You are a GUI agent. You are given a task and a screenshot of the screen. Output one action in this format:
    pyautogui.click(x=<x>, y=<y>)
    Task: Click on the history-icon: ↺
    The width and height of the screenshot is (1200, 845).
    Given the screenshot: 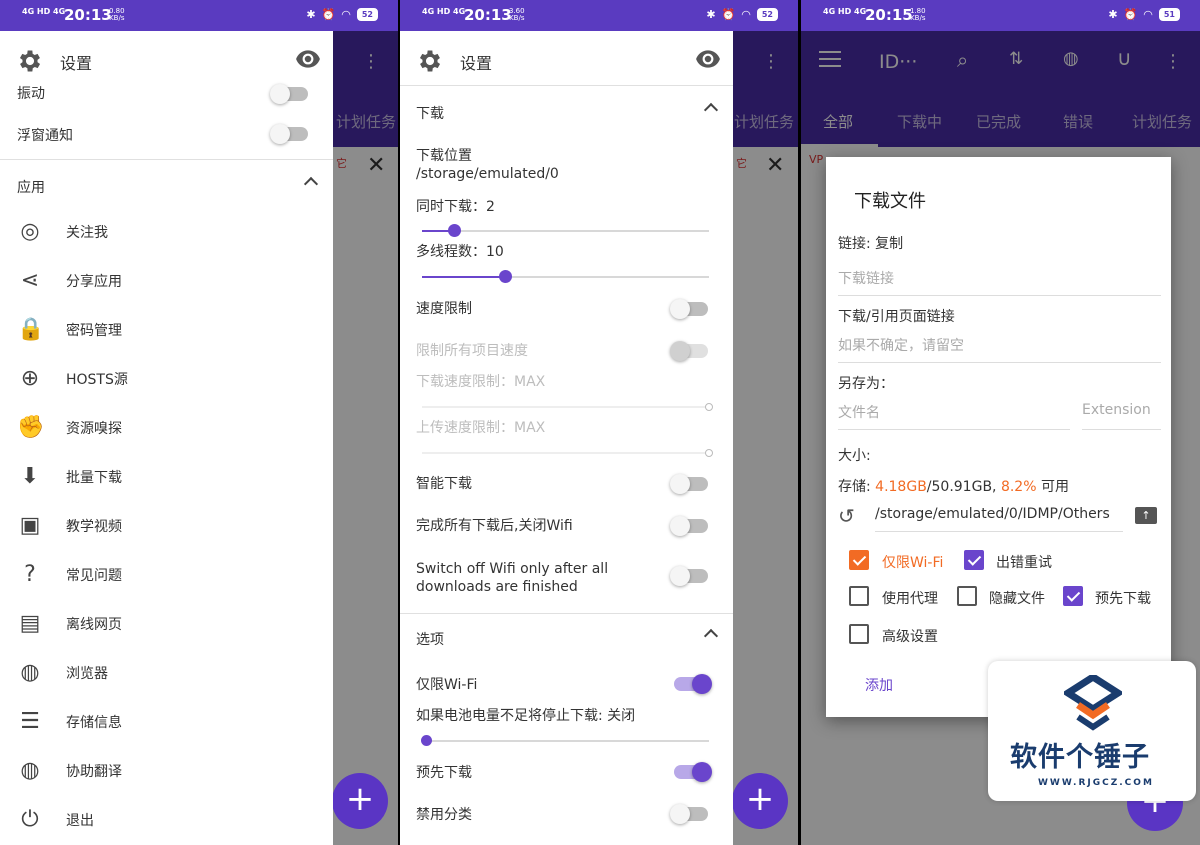 What is the action you would take?
    pyautogui.click(x=846, y=516)
    